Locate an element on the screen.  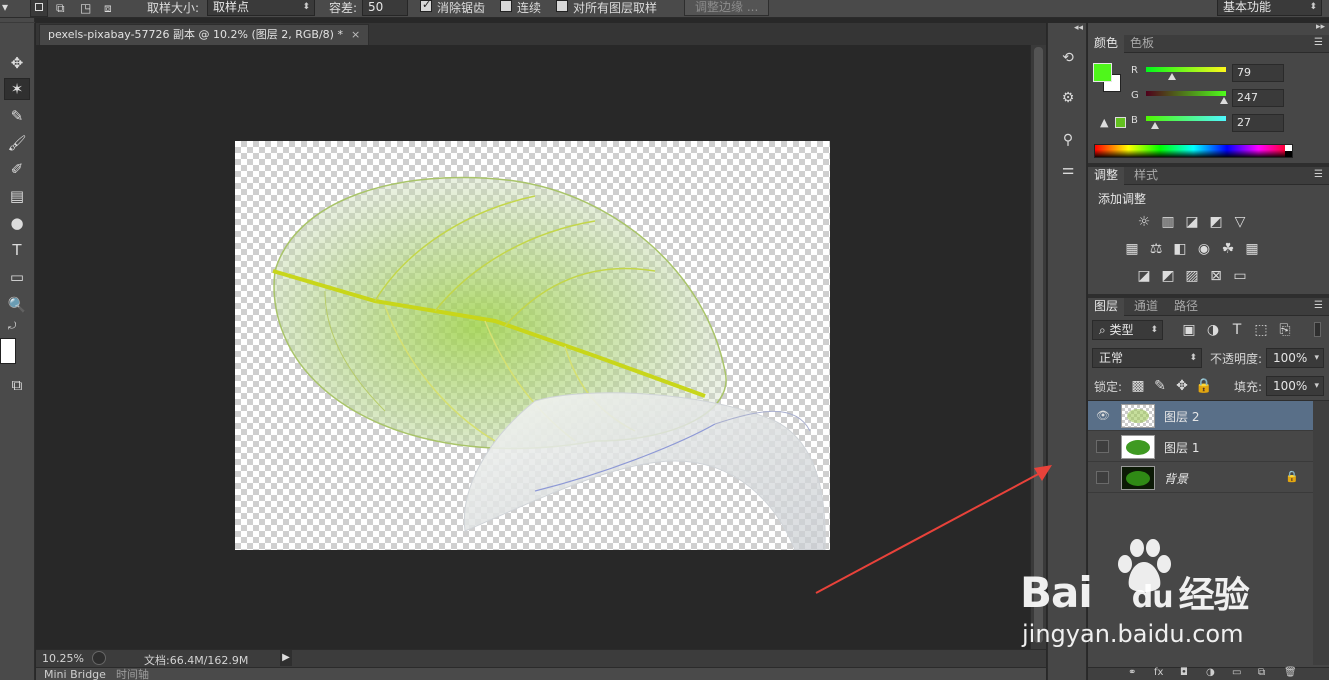
curves-icon: ◪ is located at coordinates (1192, 222).